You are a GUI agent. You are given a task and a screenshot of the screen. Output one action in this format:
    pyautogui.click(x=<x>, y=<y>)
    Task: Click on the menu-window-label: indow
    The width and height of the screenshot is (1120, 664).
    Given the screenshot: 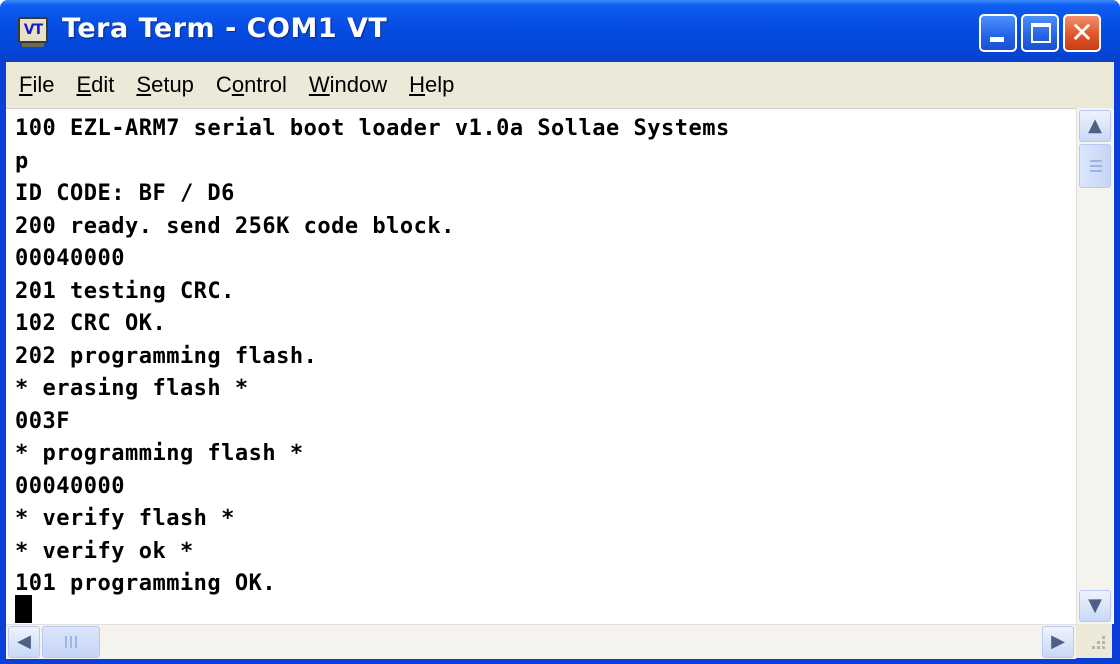 What is the action you would take?
    pyautogui.click(x=358, y=84)
    